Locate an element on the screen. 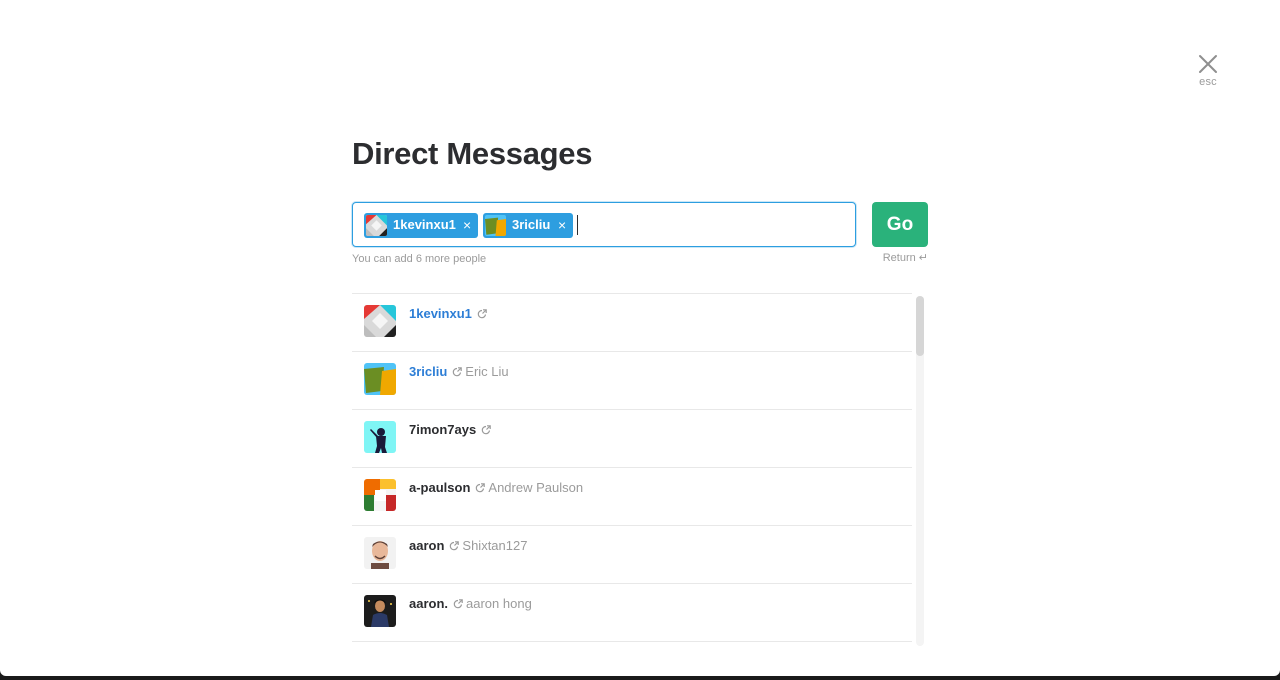 This screenshot has height=680, width=1280. real-name: Eric Liu is located at coordinates (487, 371).